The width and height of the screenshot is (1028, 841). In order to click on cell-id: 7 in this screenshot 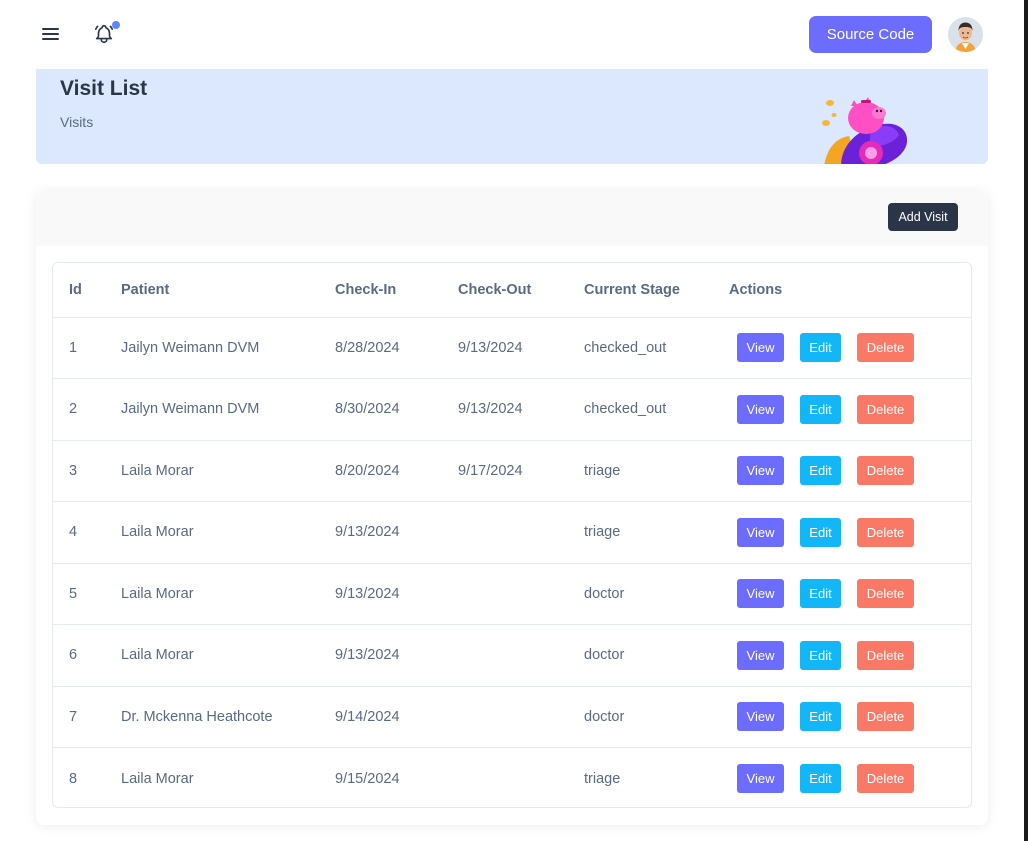, I will do `click(79, 717)`.